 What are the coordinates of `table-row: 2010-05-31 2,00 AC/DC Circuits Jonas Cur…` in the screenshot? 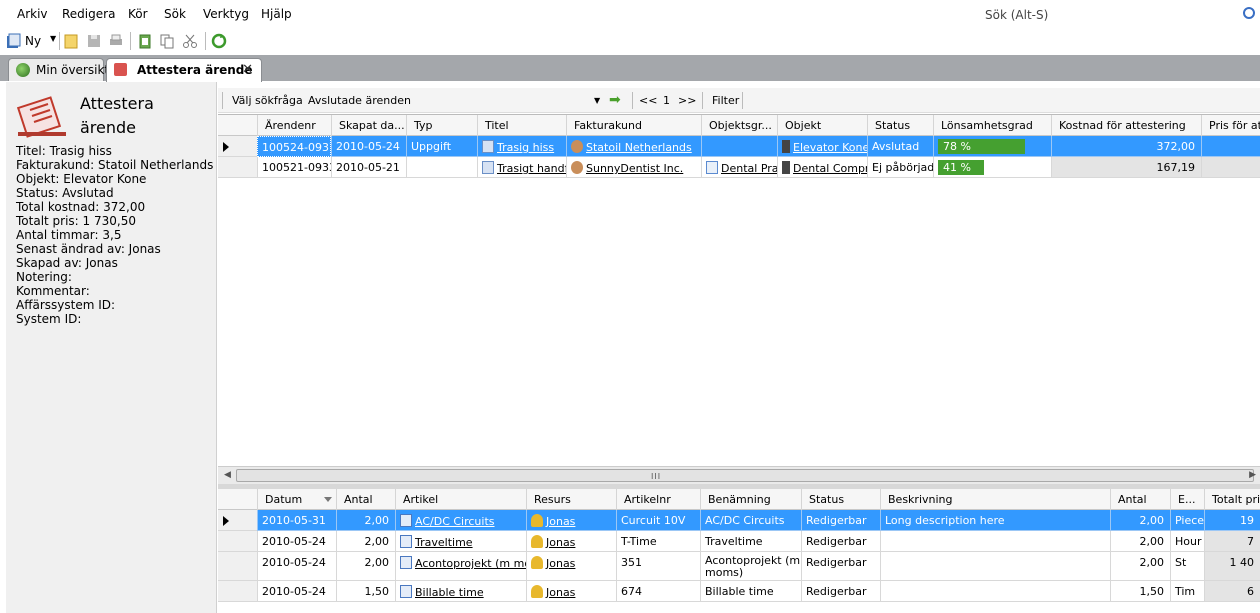 It's located at (739, 520).